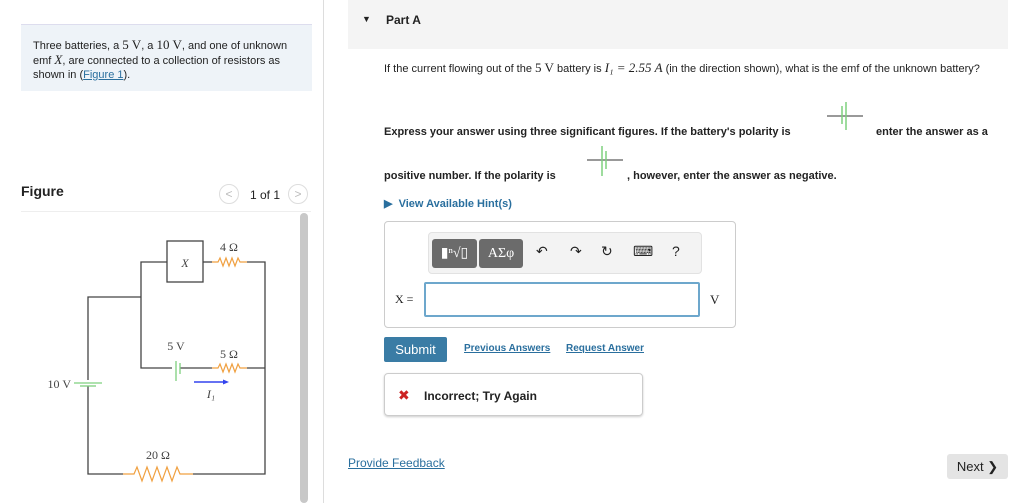 Image resolution: width=1024 pixels, height=503 pixels. What do you see at coordinates (507, 348) in the screenshot?
I see `previous-answers-link: Previous Answers` at bounding box center [507, 348].